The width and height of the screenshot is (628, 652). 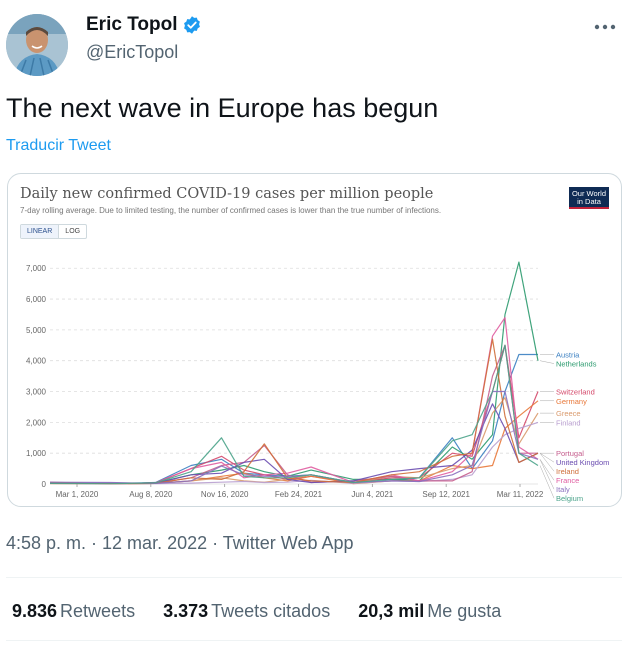 I want to click on author-name: Eric Topol, so click(x=131, y=25).